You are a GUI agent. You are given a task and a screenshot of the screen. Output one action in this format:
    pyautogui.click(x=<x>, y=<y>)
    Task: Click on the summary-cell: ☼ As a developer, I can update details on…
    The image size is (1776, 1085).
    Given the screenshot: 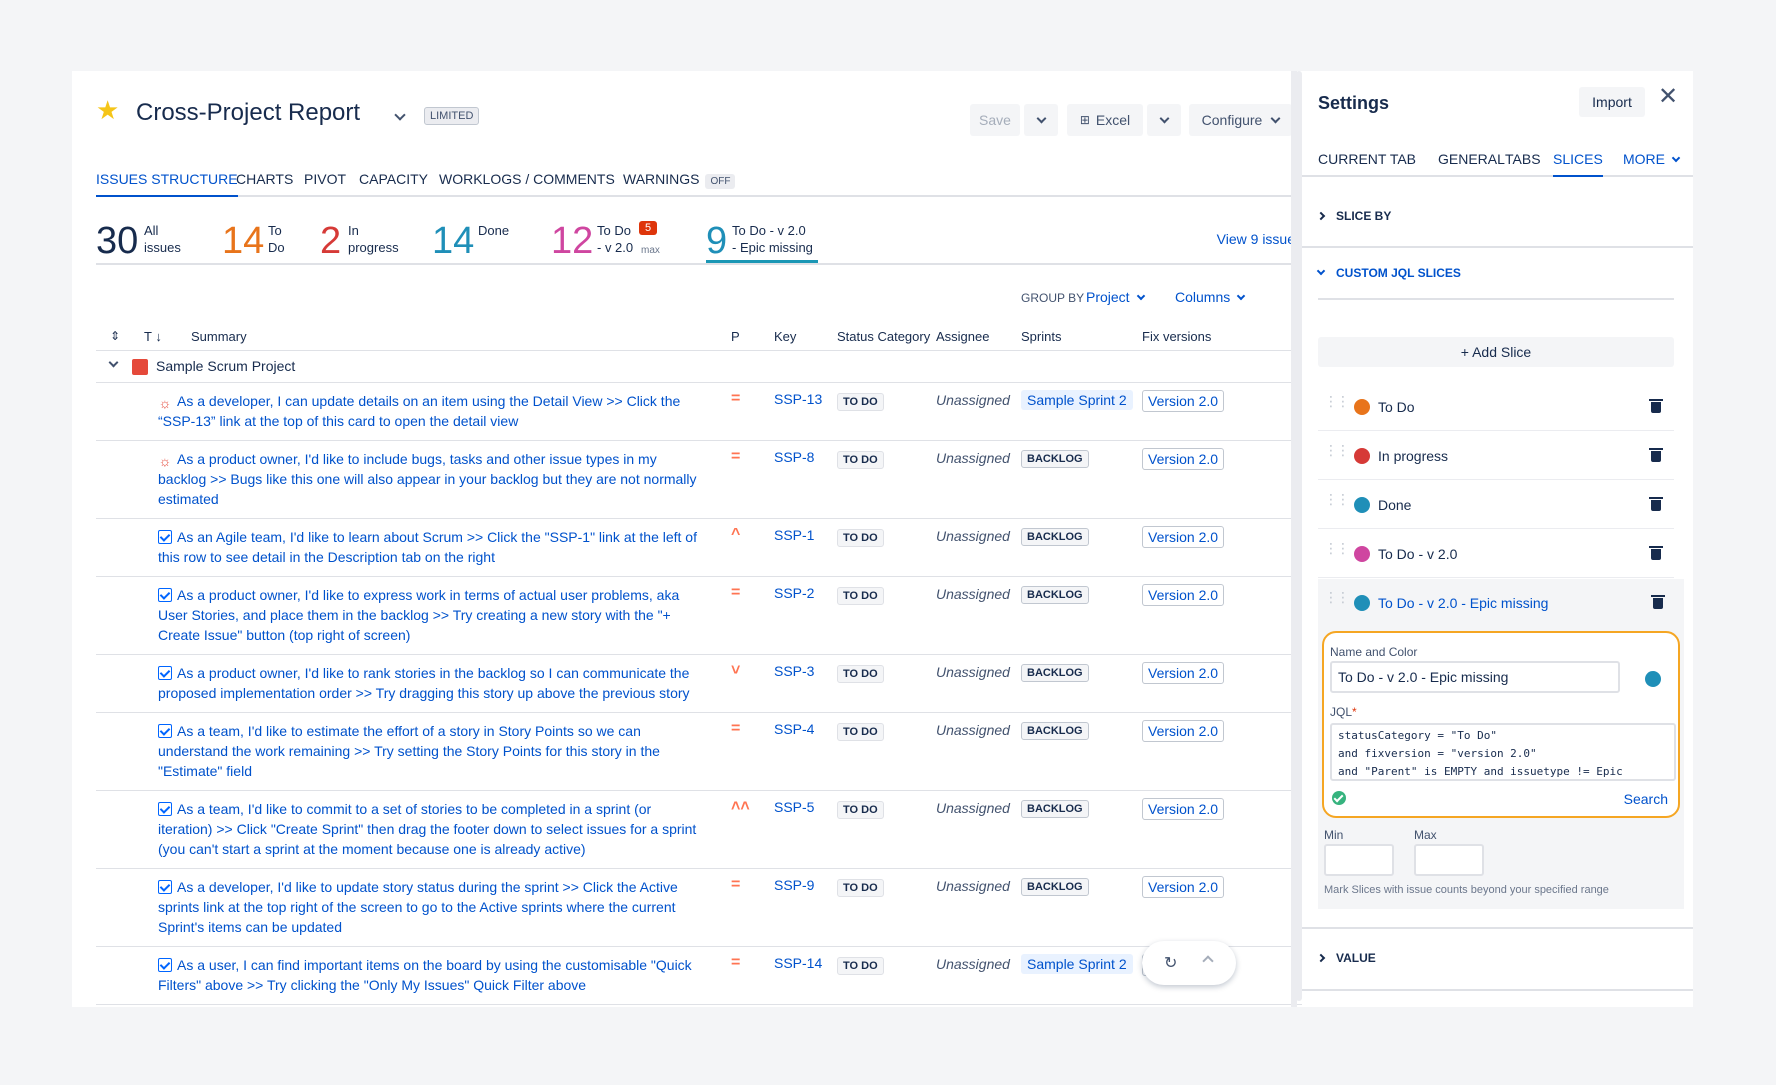 What is the action you would take?
    pyautogui.click(x=428, y=411)
    